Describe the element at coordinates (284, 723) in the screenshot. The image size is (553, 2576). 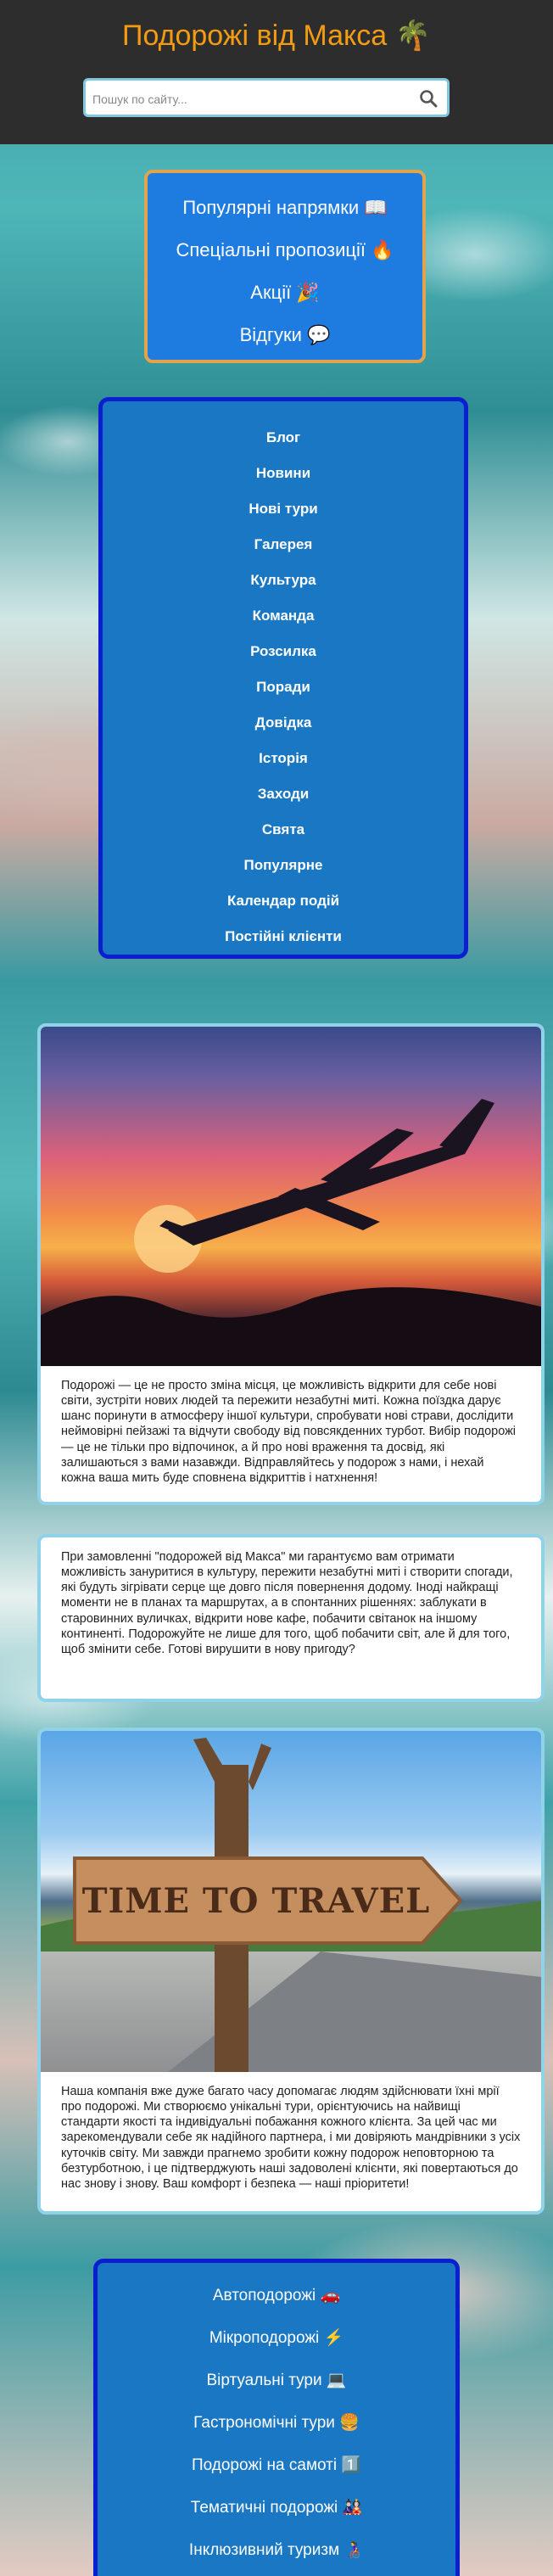
I see `nav-item-help: Довідка` at that location.